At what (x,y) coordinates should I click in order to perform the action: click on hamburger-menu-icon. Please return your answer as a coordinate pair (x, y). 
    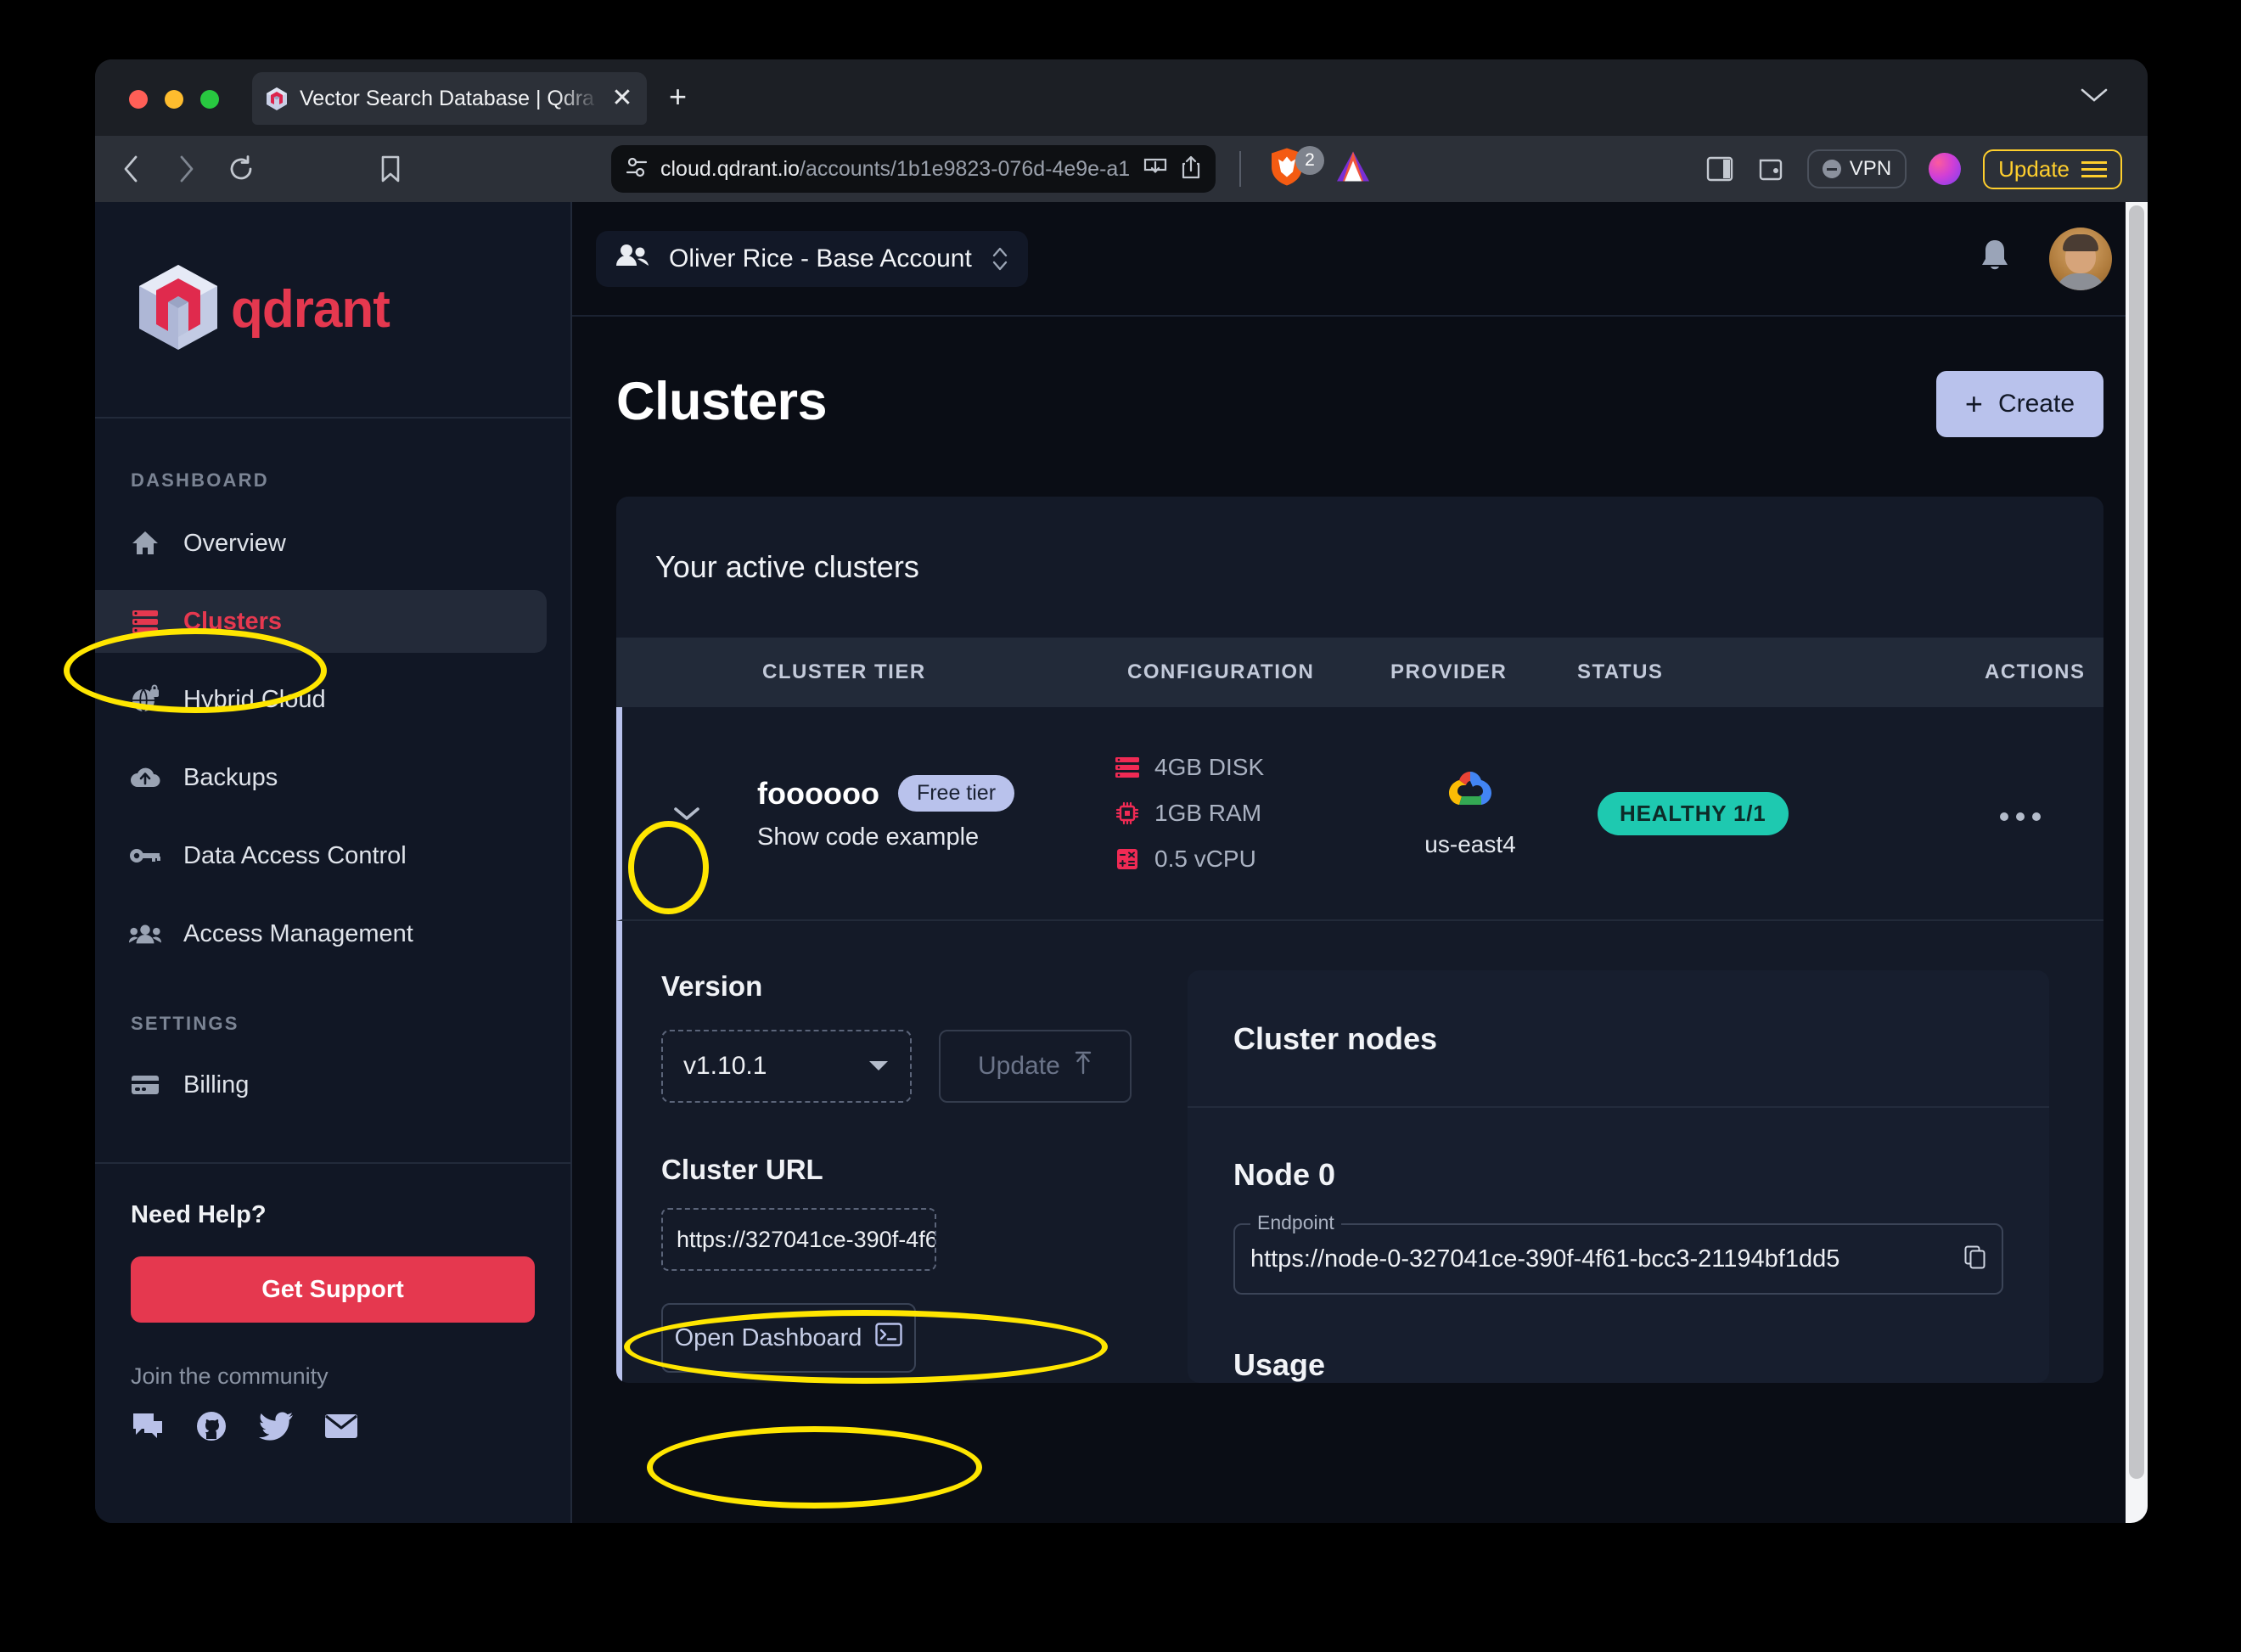
    Looking at the image, I should click on (2094, 168).